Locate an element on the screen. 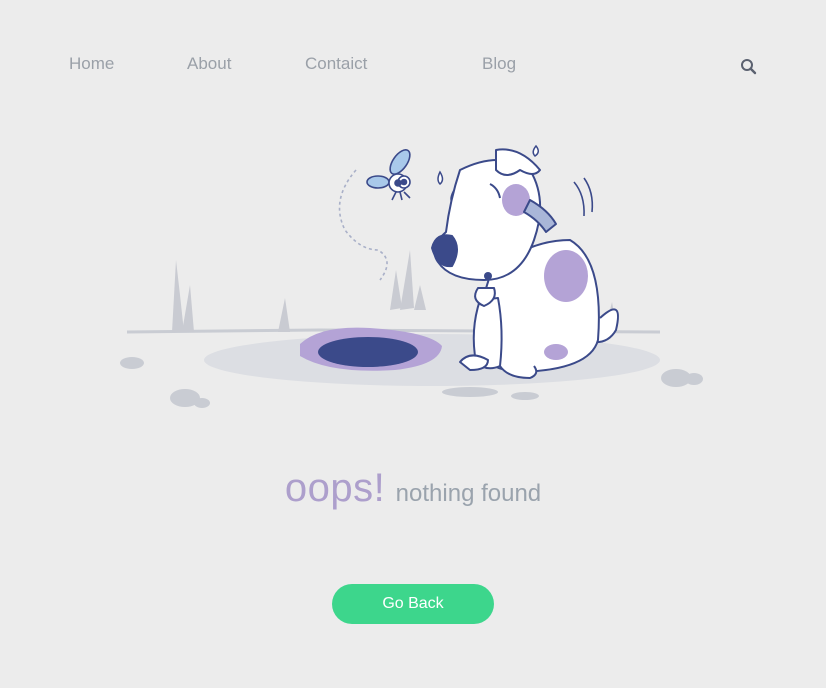 Image resolution: width=826 pixels, height=688 pixels. empty-state-message: oops! nothing found is located at coordinates (413, 488).